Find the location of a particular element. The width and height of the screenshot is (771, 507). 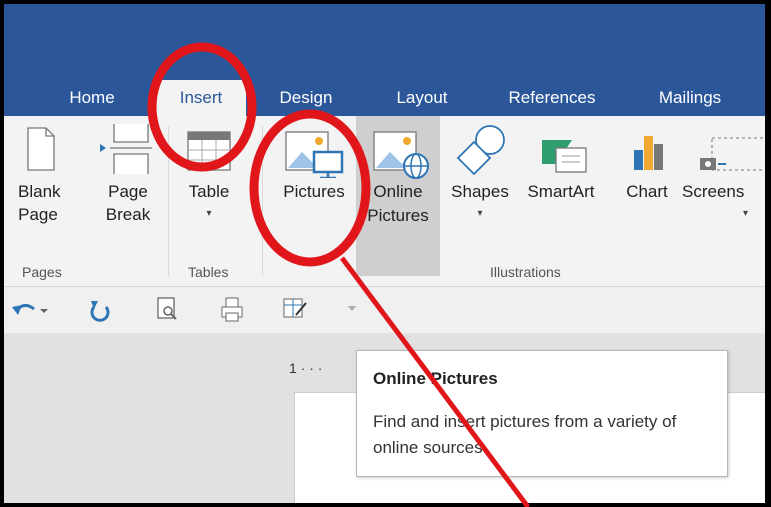

page-break-icon is located at coordinates (126, 149).